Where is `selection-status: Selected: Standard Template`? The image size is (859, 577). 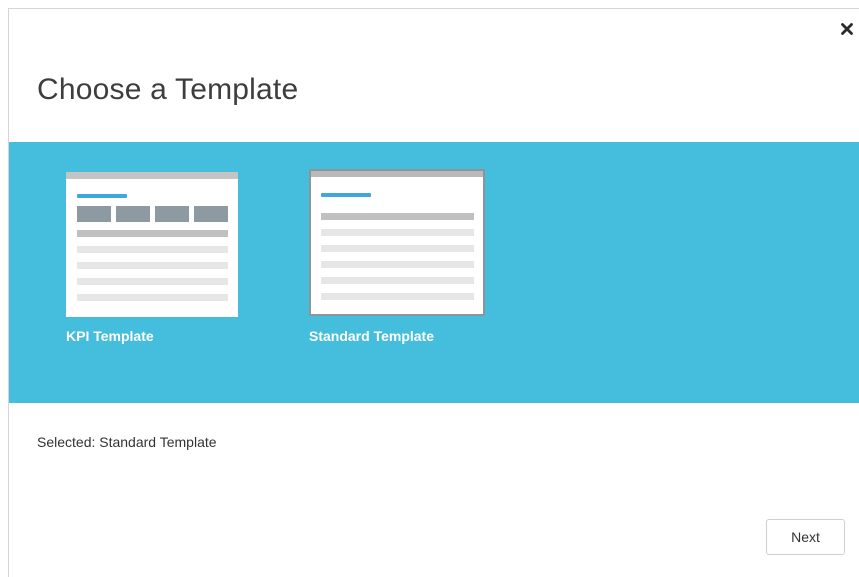 selection-status: Selected: Standard Template is located at coordinates (127, 442).